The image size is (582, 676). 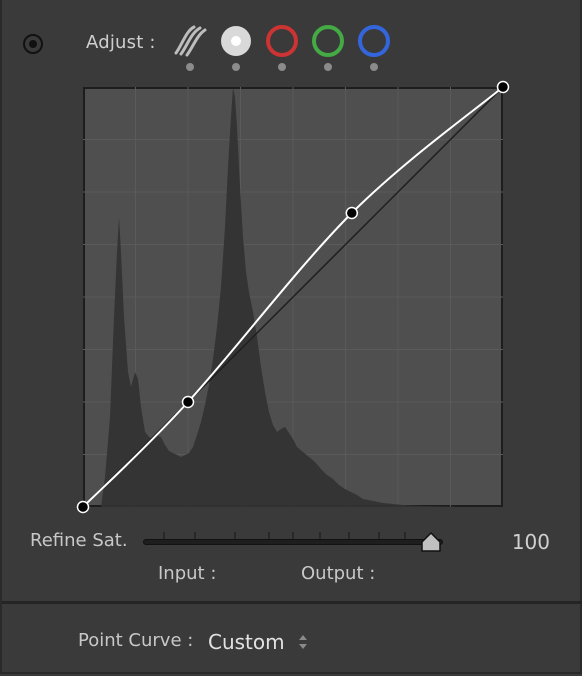 What do you see at coordinates (79, 540) in the screenshot?
I see `refine-saturation-label: Refine Sat.` at bounding box center [79, 540].